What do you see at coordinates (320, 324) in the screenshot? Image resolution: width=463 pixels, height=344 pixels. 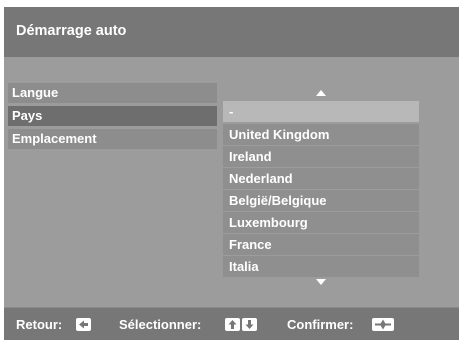 I see `confirm-hint-label: Confirmer:` at bounding box center [320, 324].